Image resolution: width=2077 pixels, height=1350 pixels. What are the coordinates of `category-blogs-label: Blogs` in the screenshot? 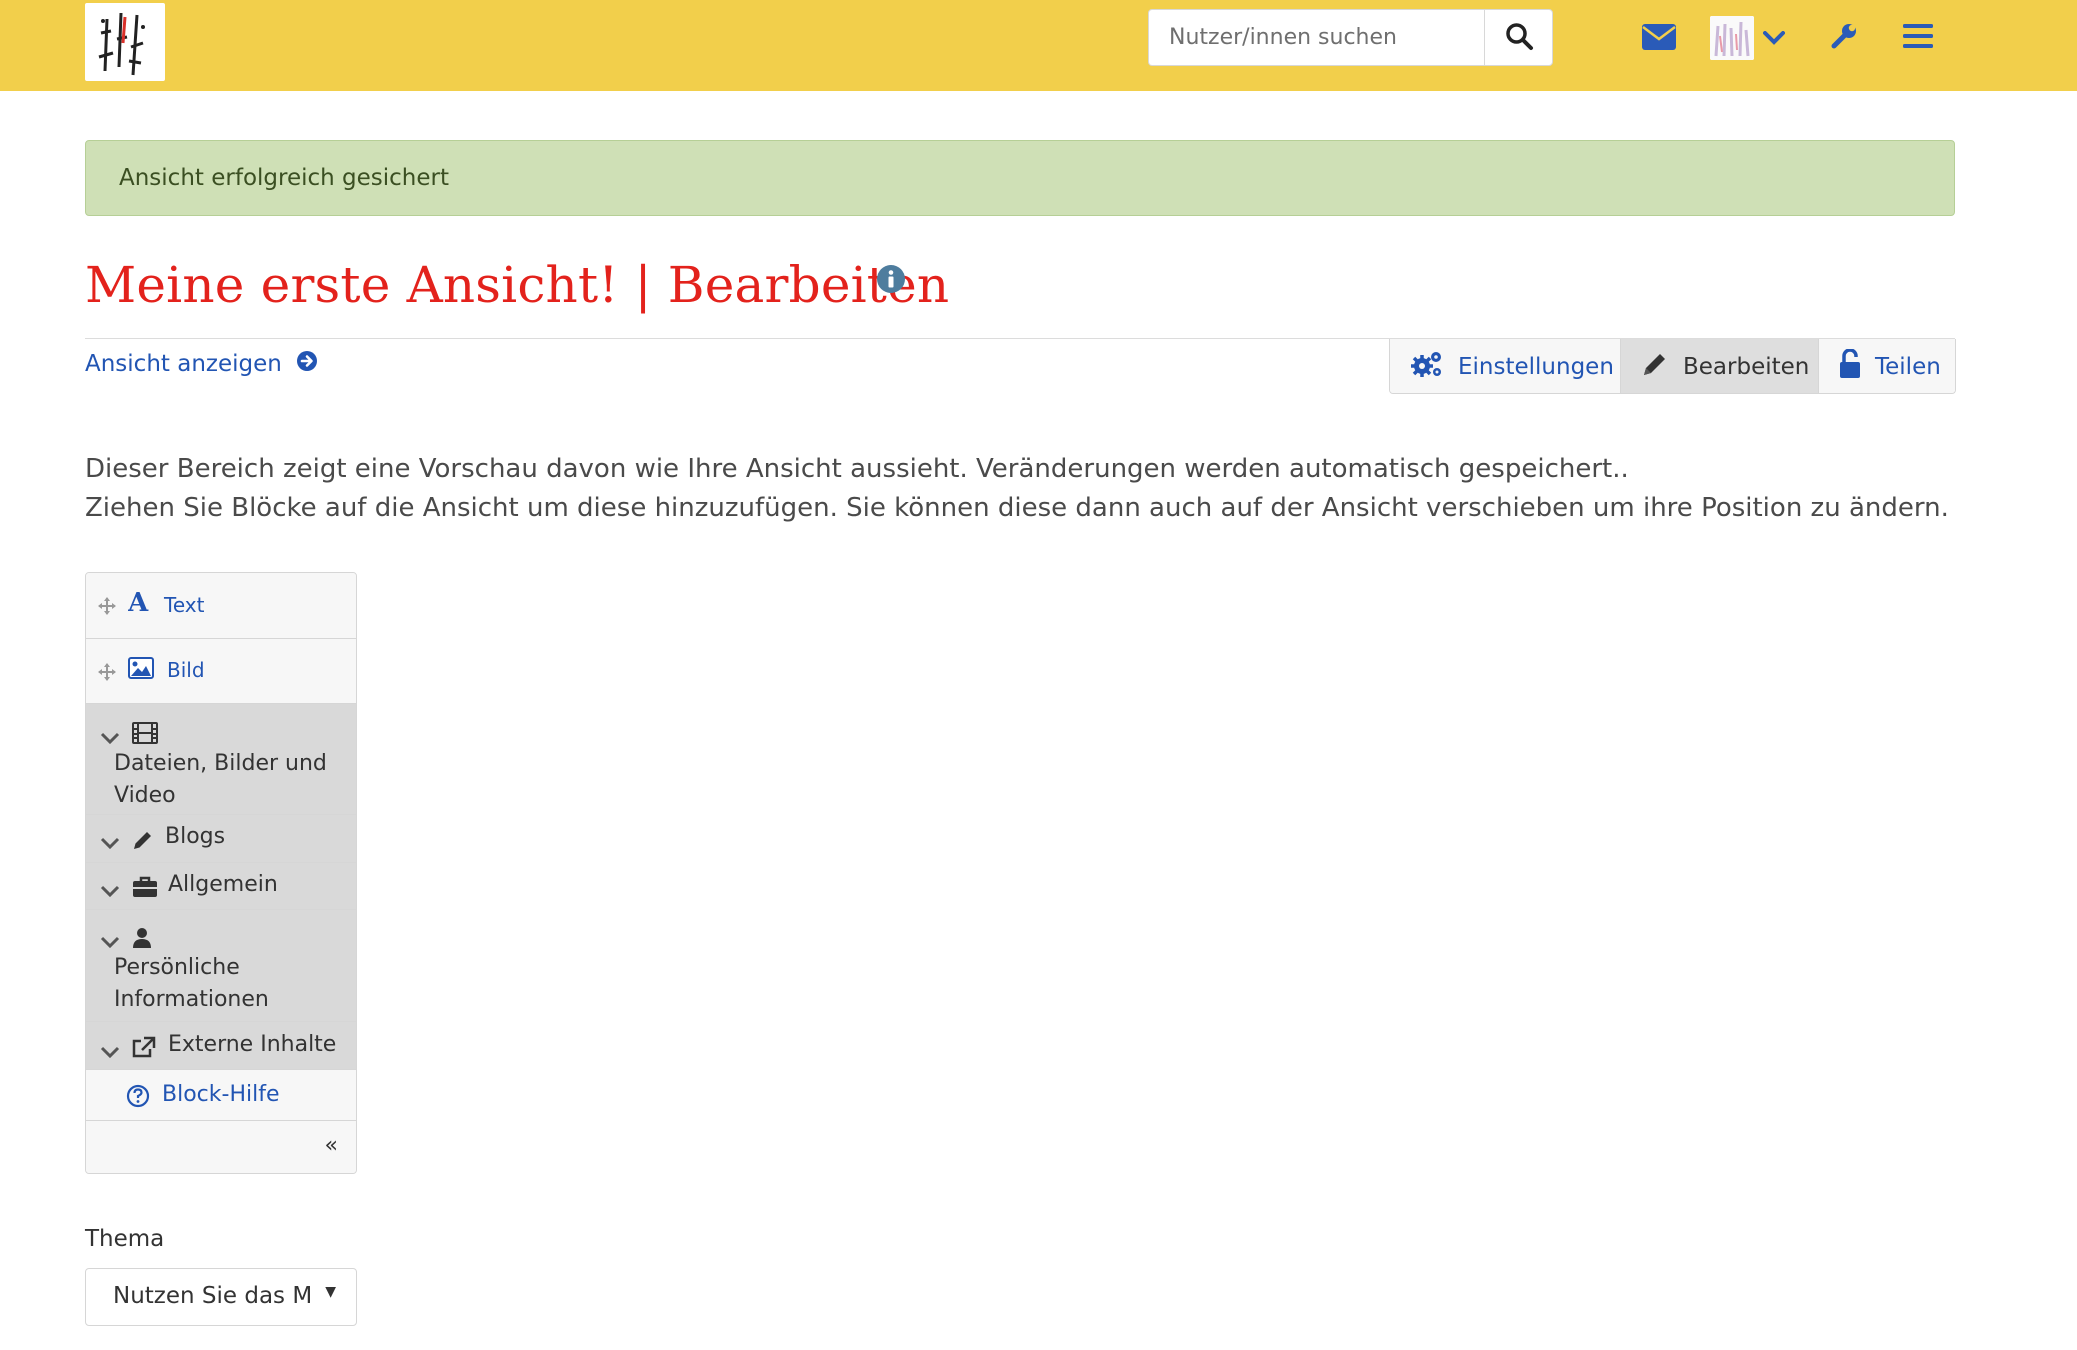 It's located at (195, 836).